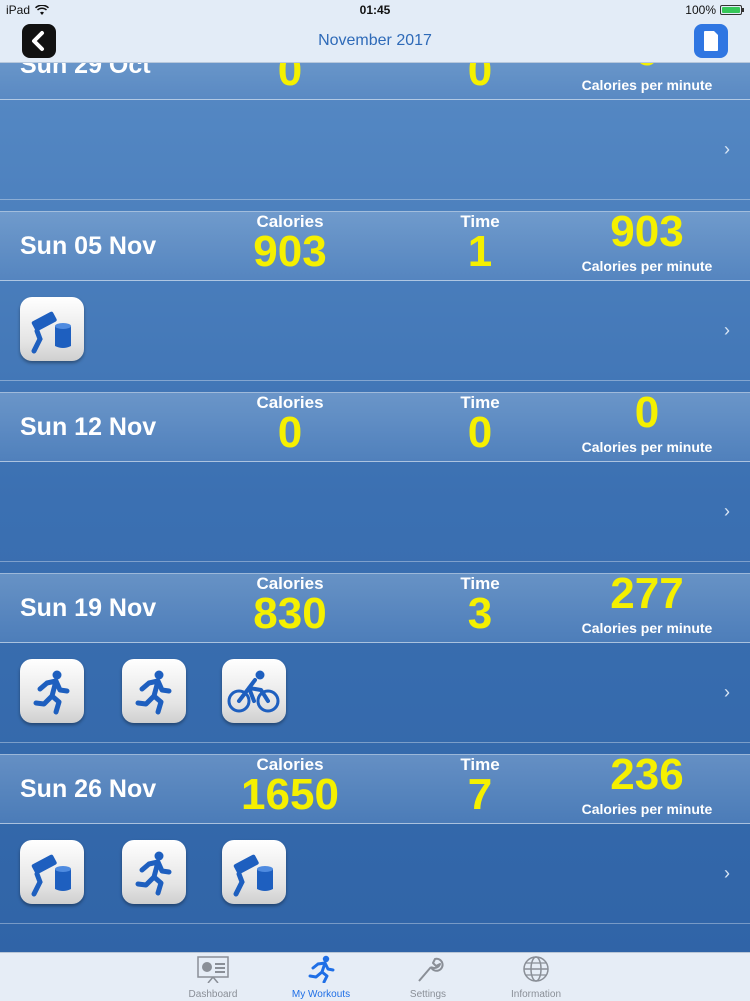 This screenshot has width=750, height=1001. I want to click on time-value: 3, so click(480, 613).